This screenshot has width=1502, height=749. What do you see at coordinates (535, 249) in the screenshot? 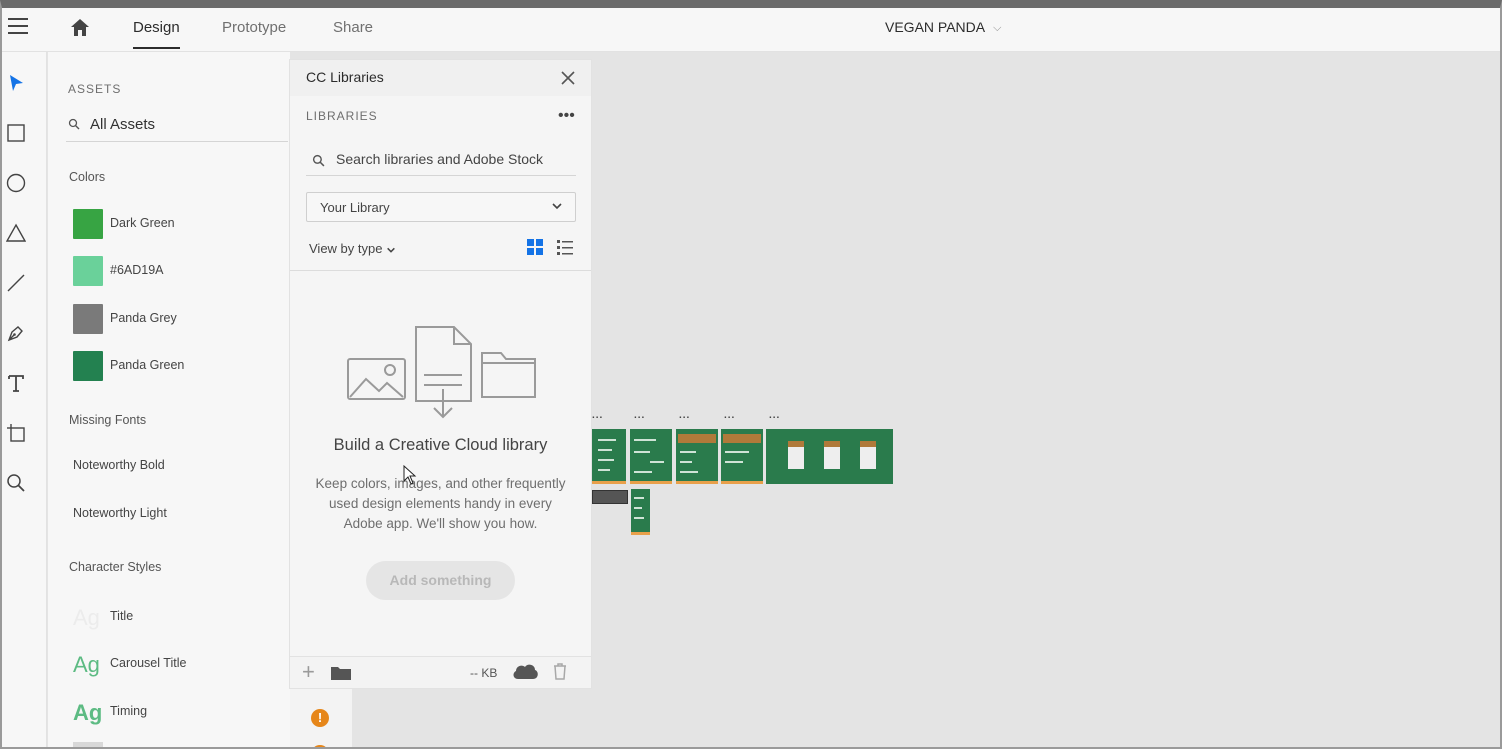
I see `grid-view-icon` at bounding box center [535, 249].